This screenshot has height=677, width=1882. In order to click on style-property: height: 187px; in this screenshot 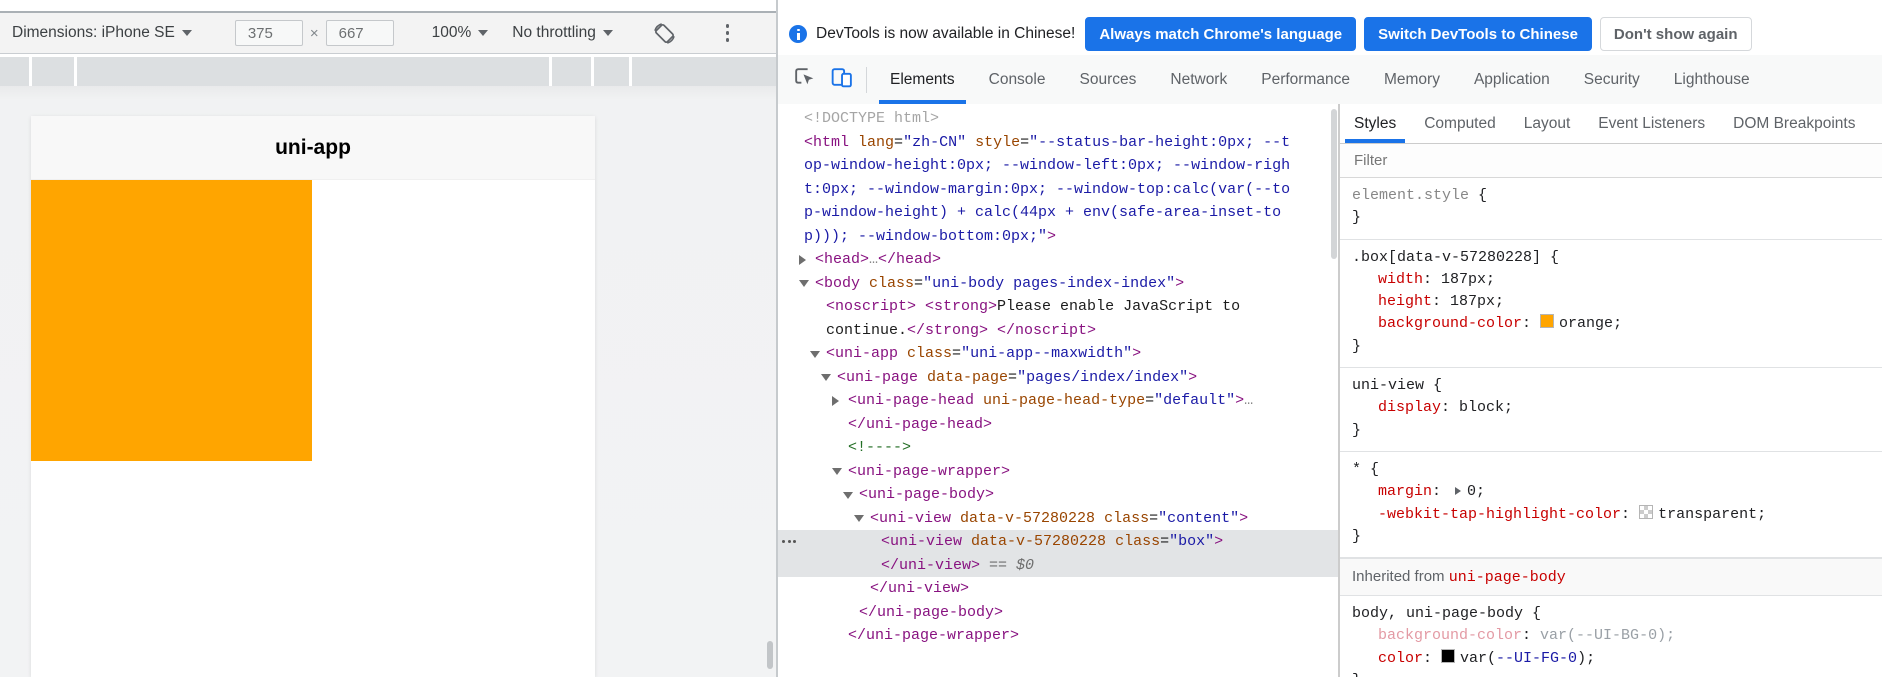, I will do `click(1613, 302)`.